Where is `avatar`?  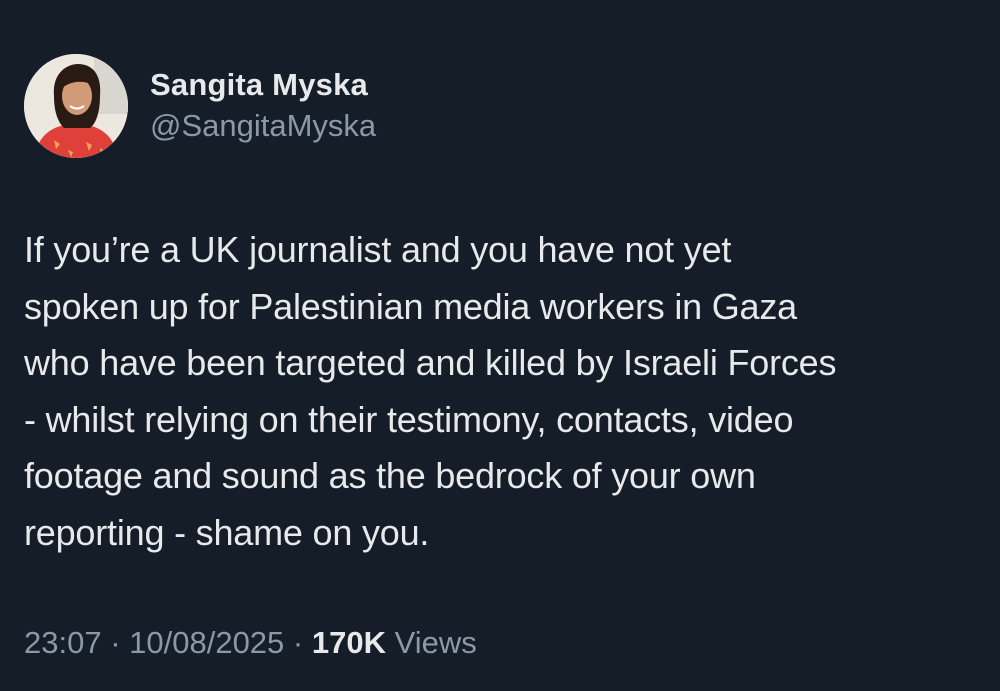 avatar is located at coordinates (76, 106).